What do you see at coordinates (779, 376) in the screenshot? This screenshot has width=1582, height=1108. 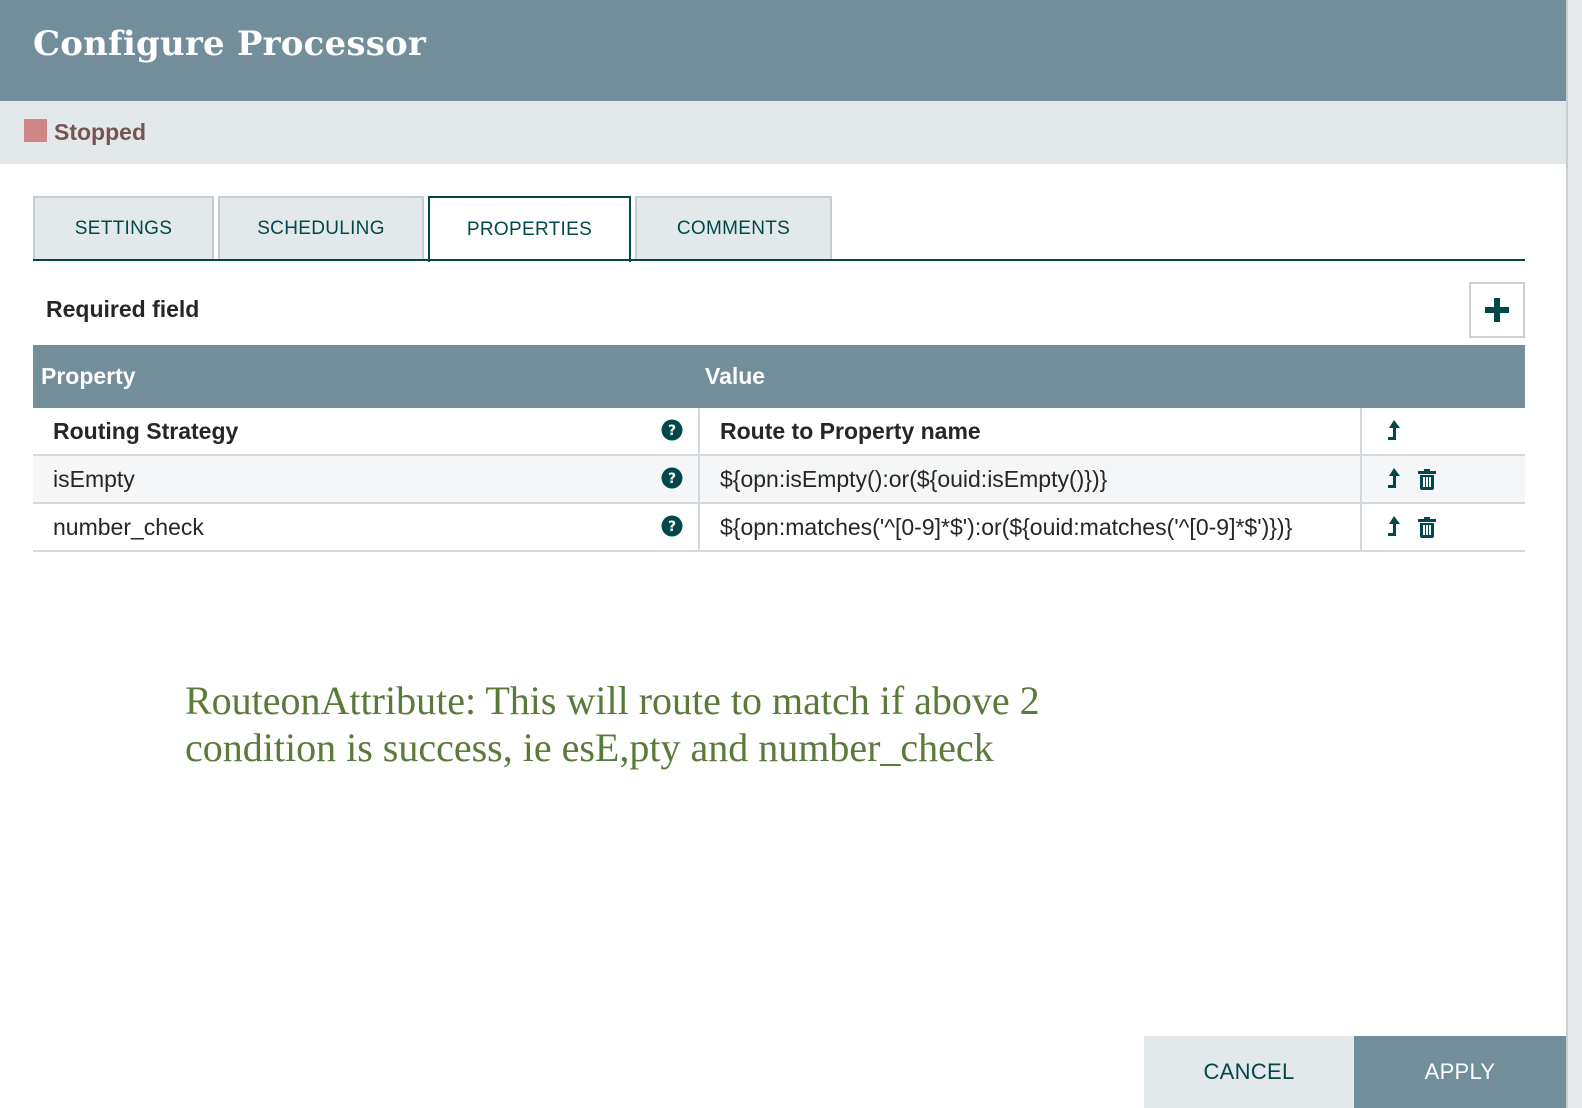 I see `table-header: Property Value` at bounding box center [779, 376].